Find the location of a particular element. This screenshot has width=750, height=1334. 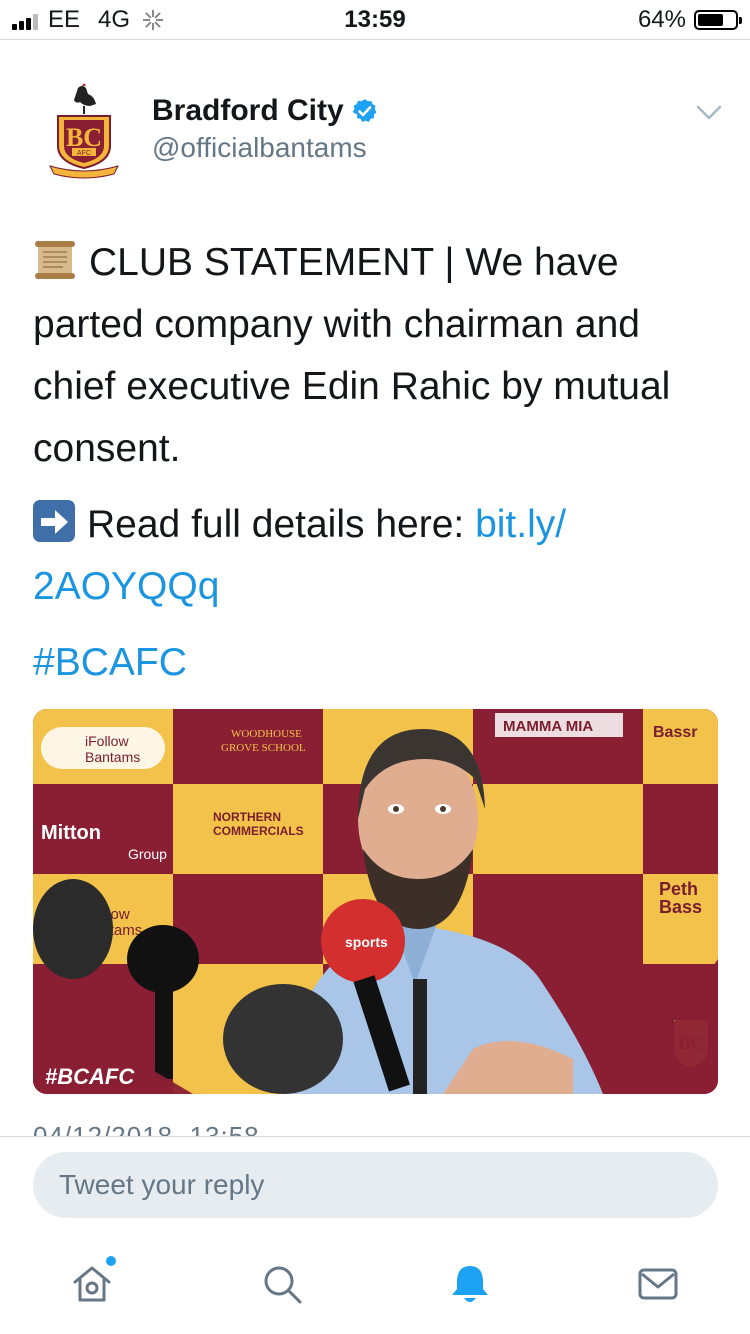

svg-text: Bassr is located at coordinates (675, 732).